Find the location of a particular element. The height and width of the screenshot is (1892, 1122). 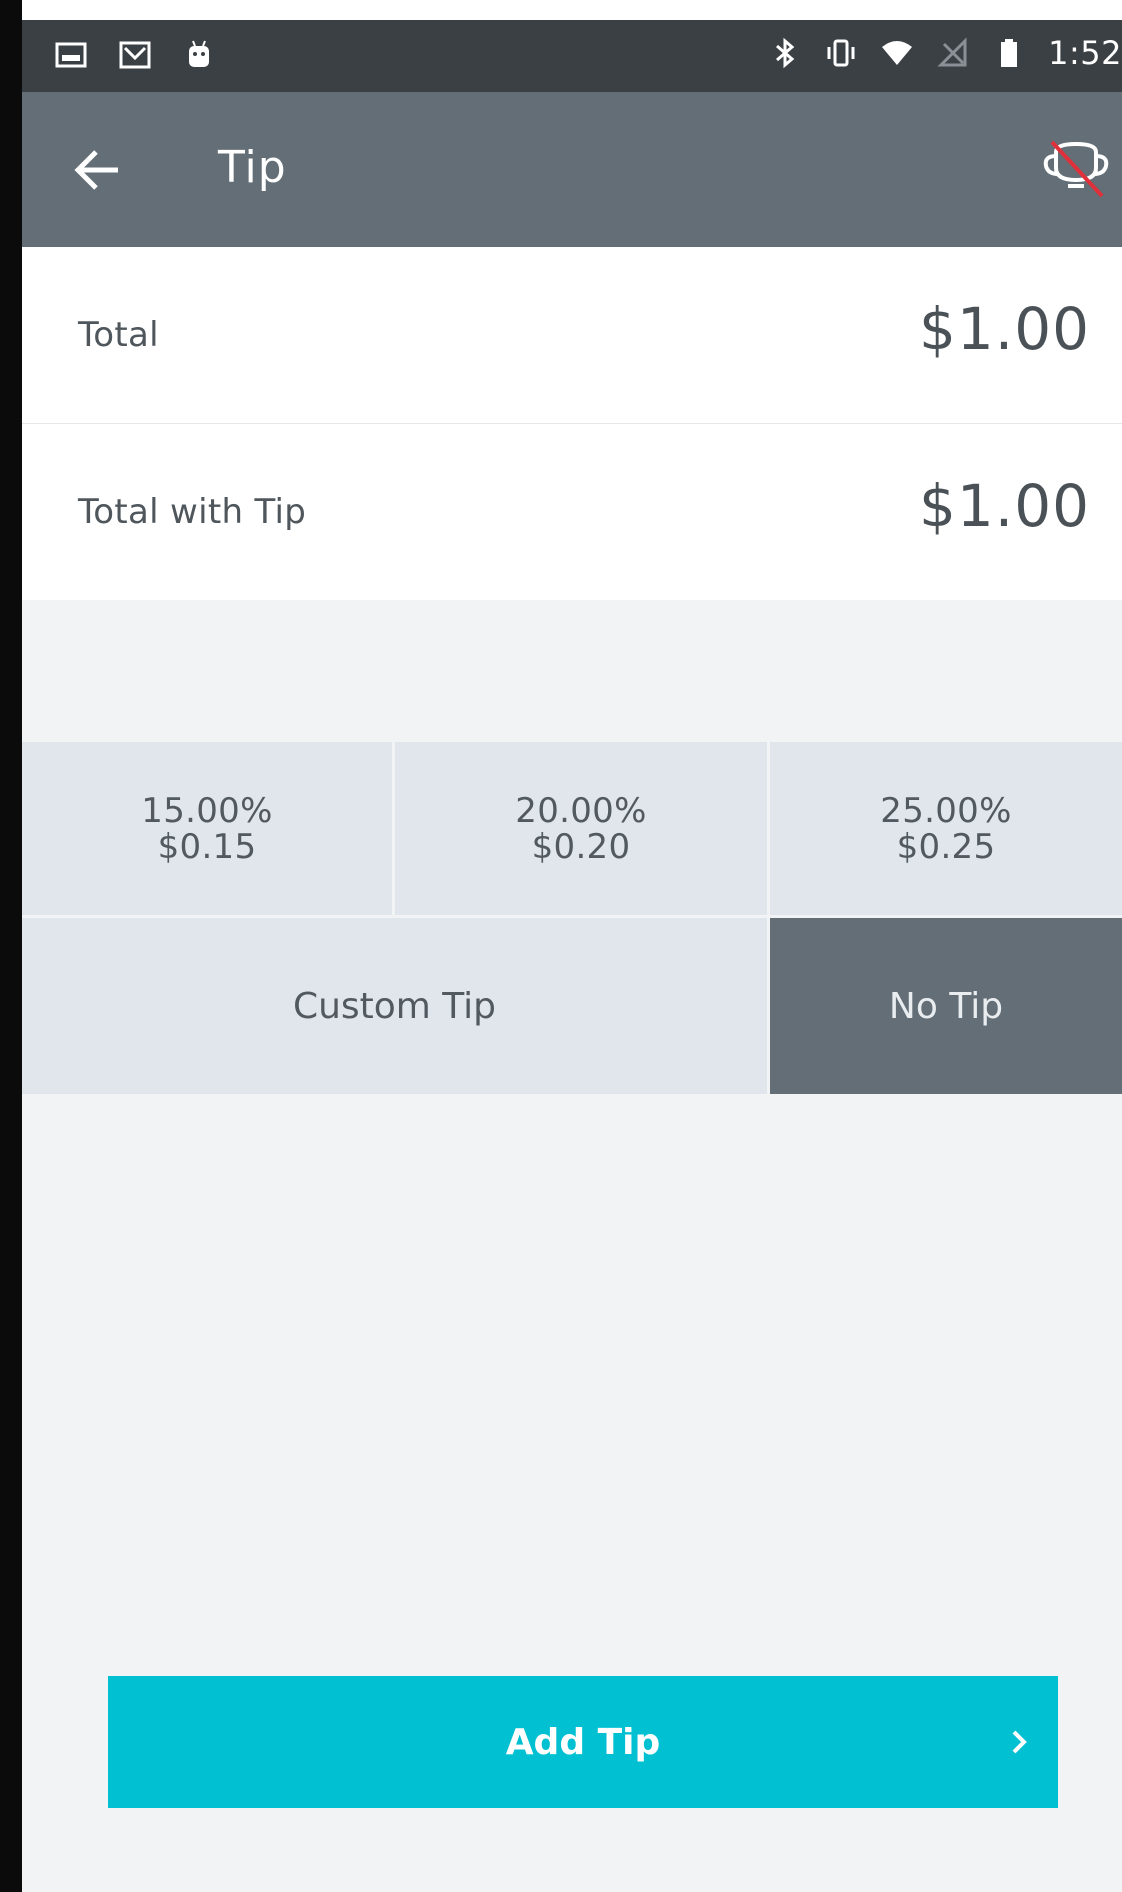

clock: 1:52 is located at coordinates (1085, 53).